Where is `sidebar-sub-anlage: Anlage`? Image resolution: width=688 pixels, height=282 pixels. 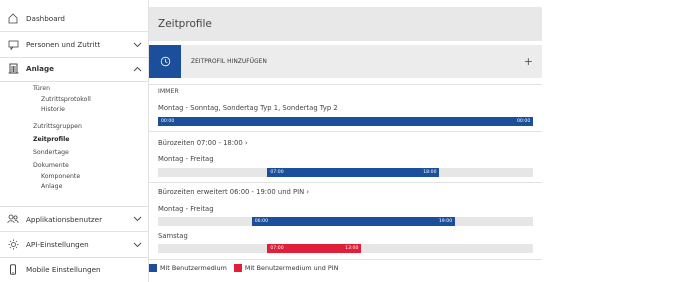
sidebar-sub-anlage: Anlage is located at coordinates (51, 186).